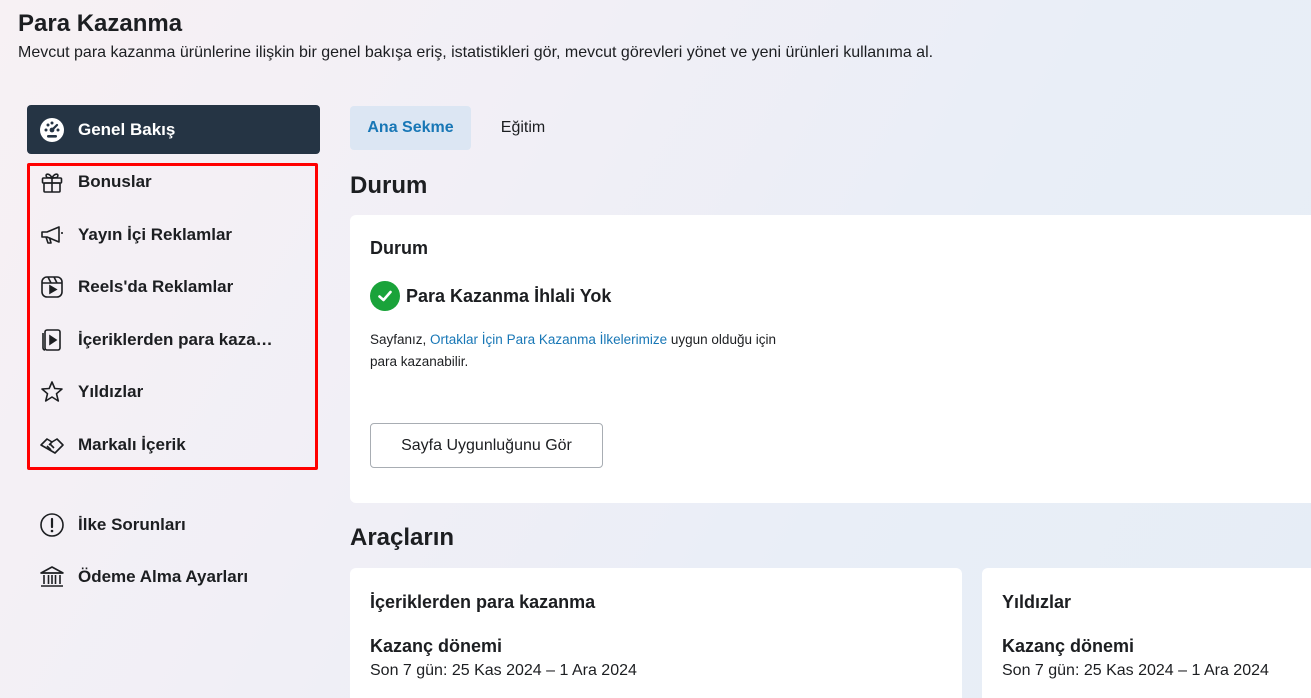  Describe the element at coordinates (548, 339) in the screenshot. I see `policy-link: Ortaklar İçin Para Kazanma İlkelerimize` at that location.